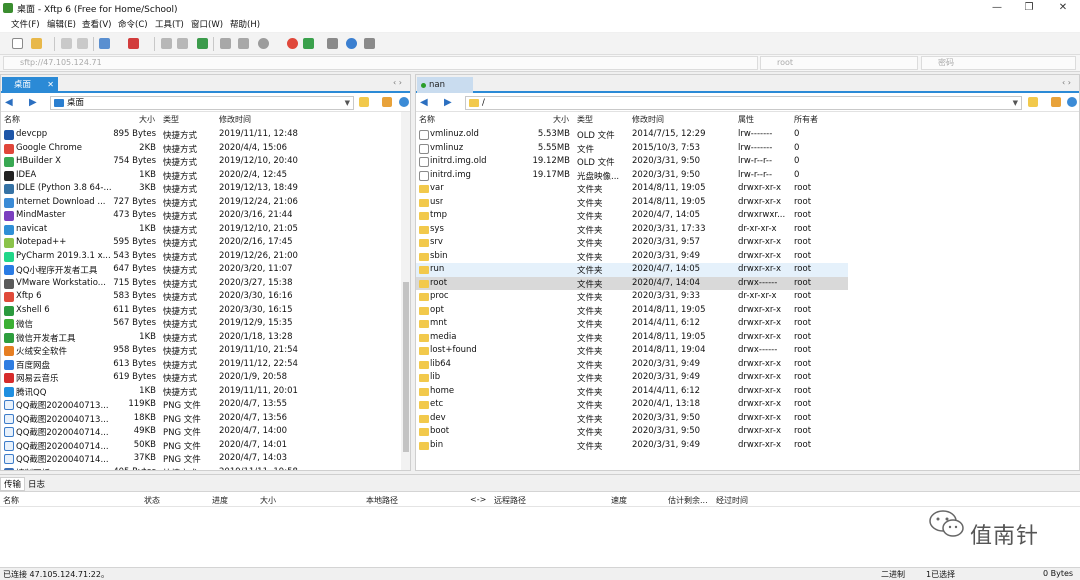 The height and width of the screenshot is (580, 1080). I want to click on local-file-row: HBuilder X 754 Bytes 快捷方式 2019/12/10, 20:40, so click(201, 162).